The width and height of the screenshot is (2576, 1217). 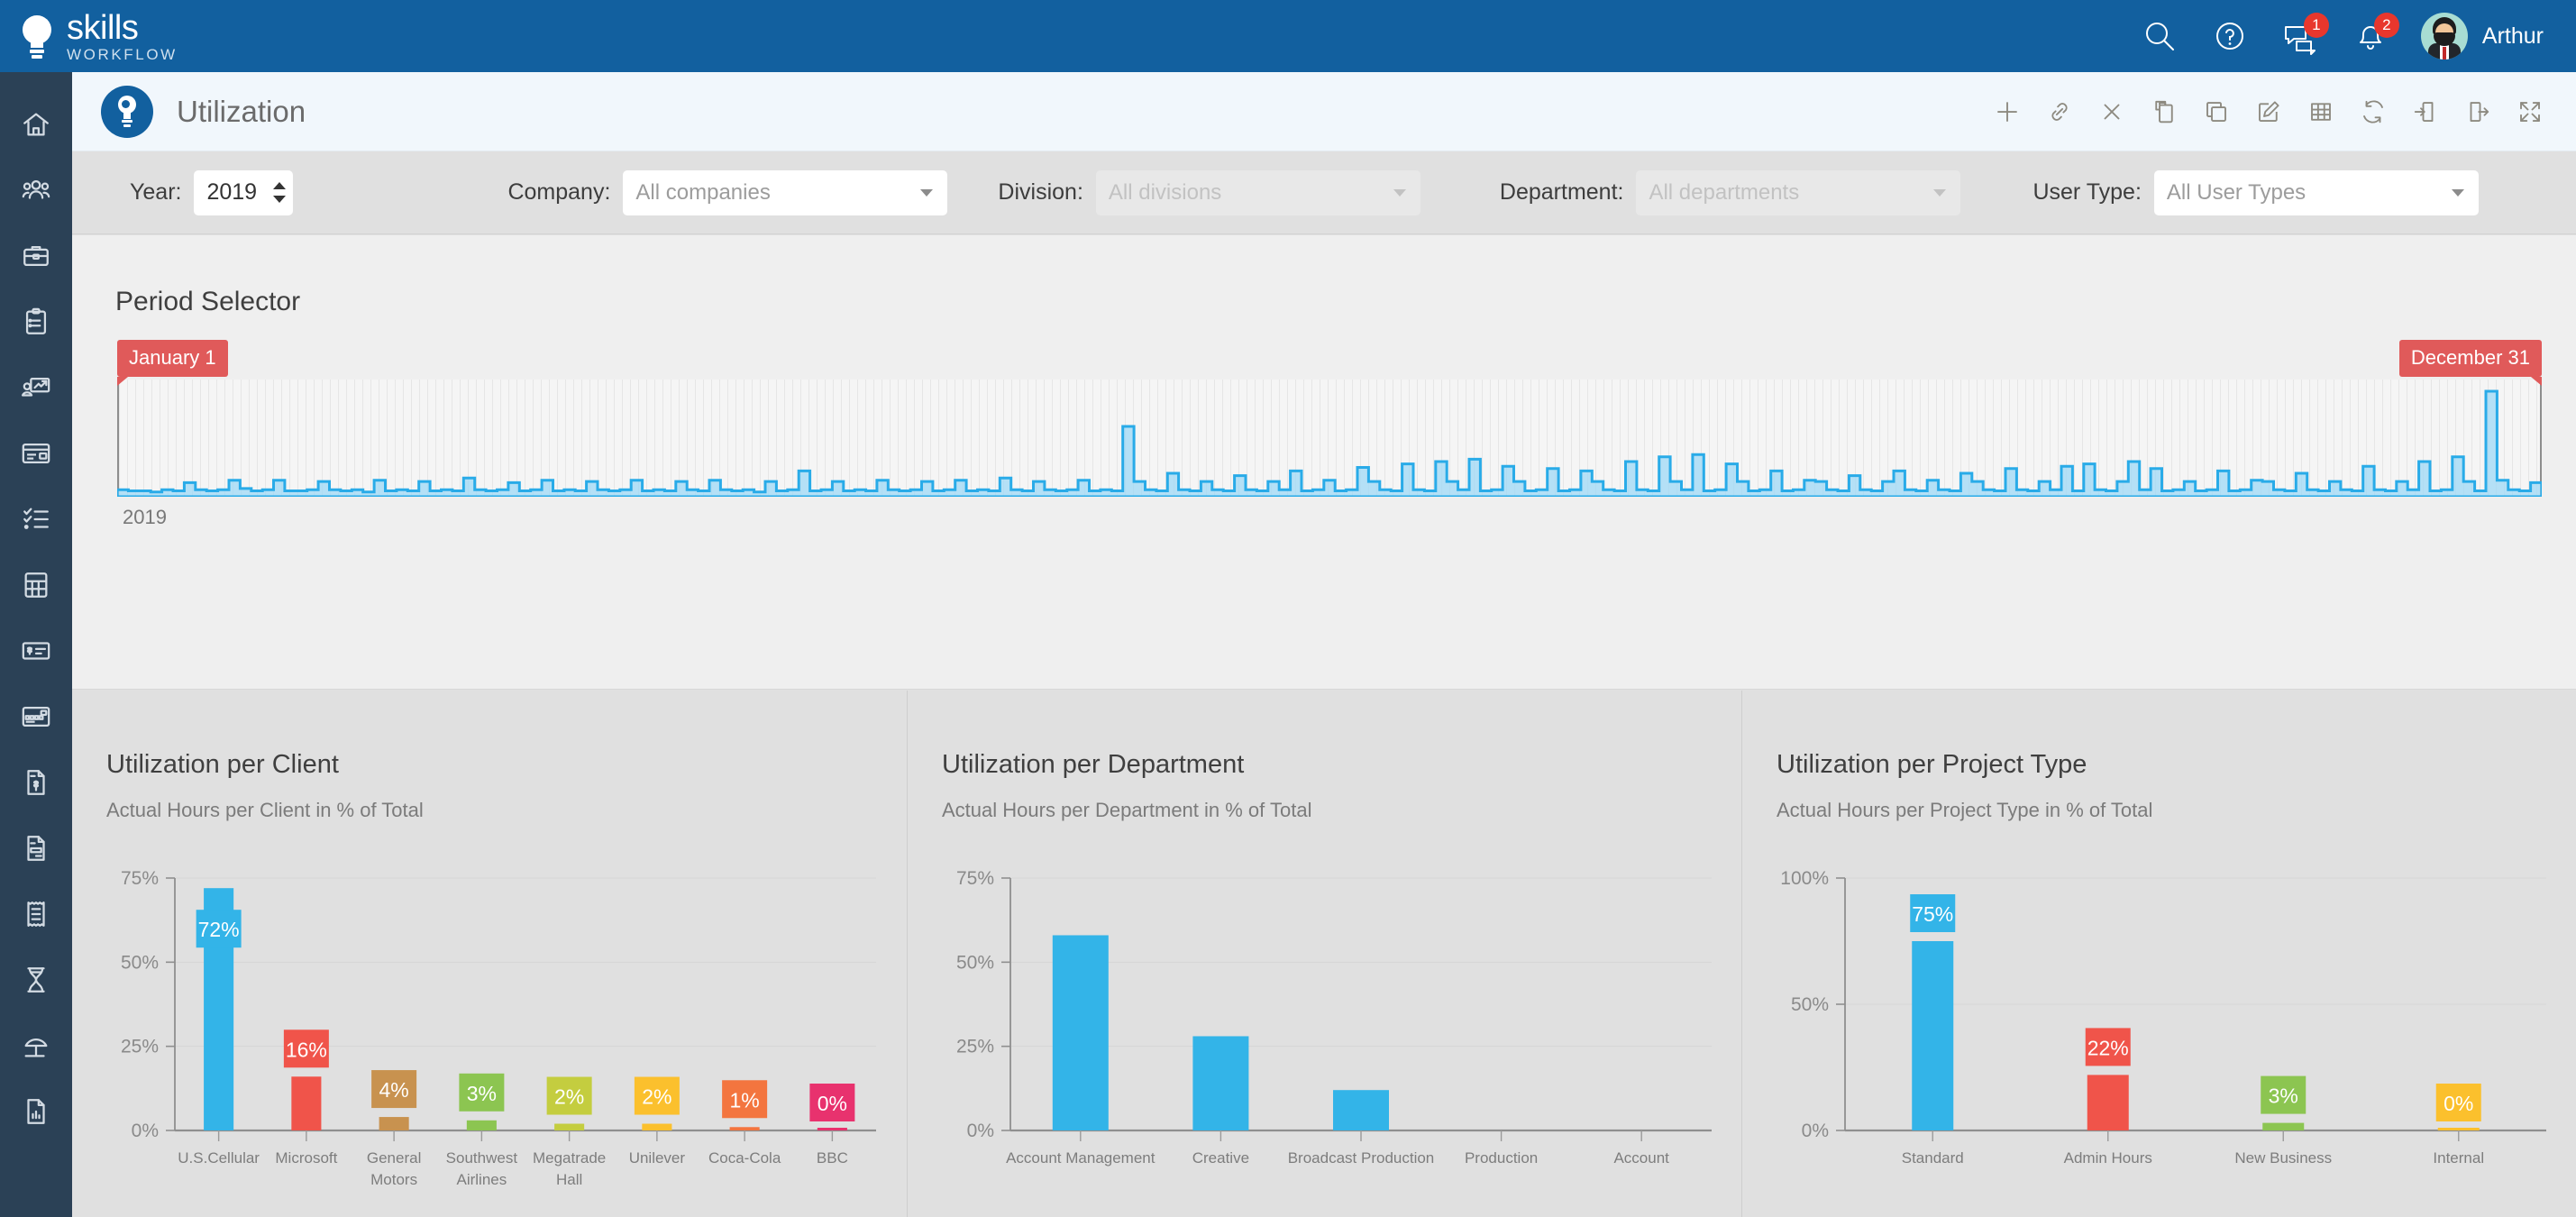 I want to click on home-icon, so click(x=36, y=126).